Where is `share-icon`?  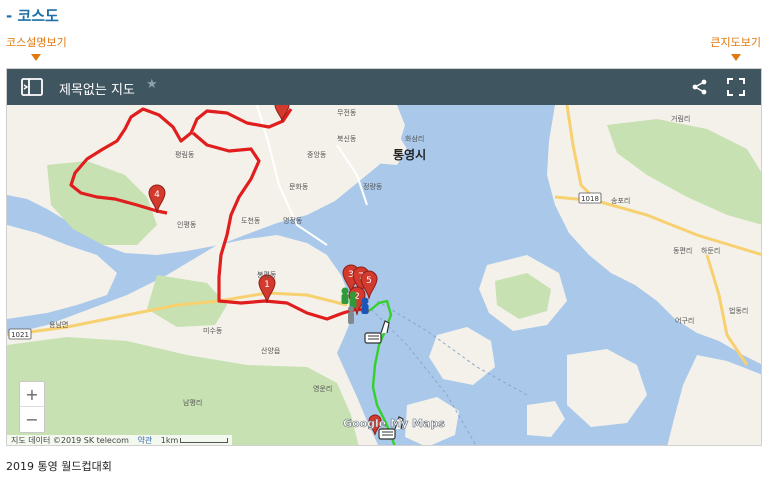 share-icon is located at coordinates (700, 87).